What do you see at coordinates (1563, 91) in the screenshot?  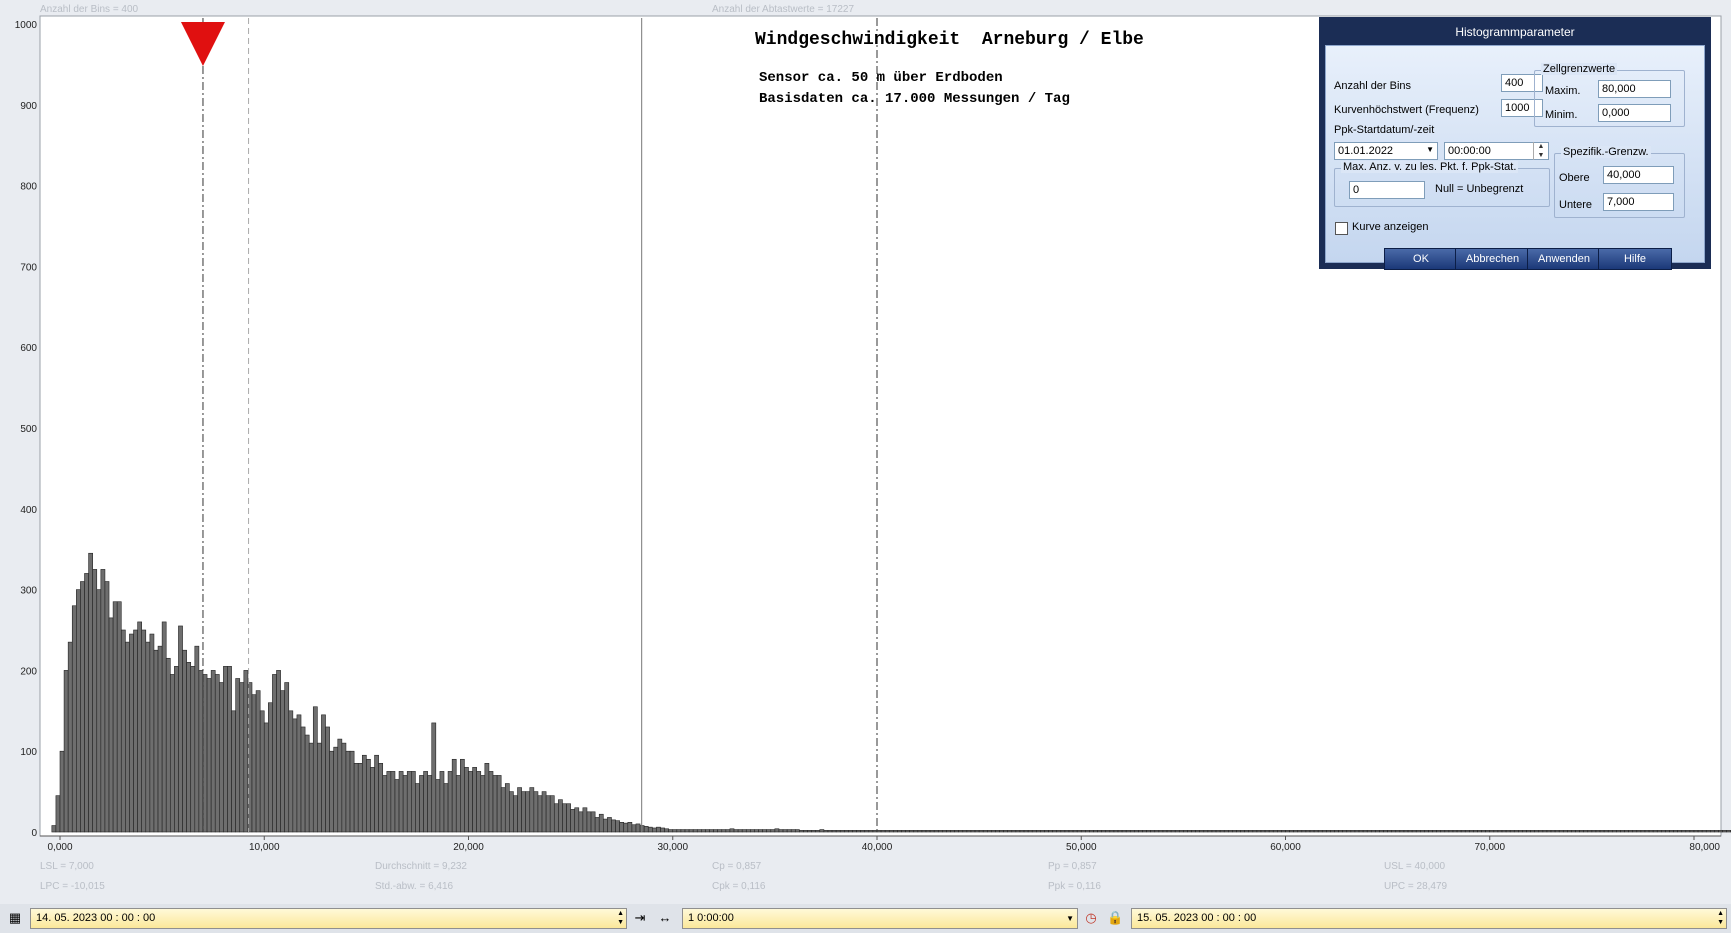 I see `max-label: Maxim.` at bounding box center [1563, 91].